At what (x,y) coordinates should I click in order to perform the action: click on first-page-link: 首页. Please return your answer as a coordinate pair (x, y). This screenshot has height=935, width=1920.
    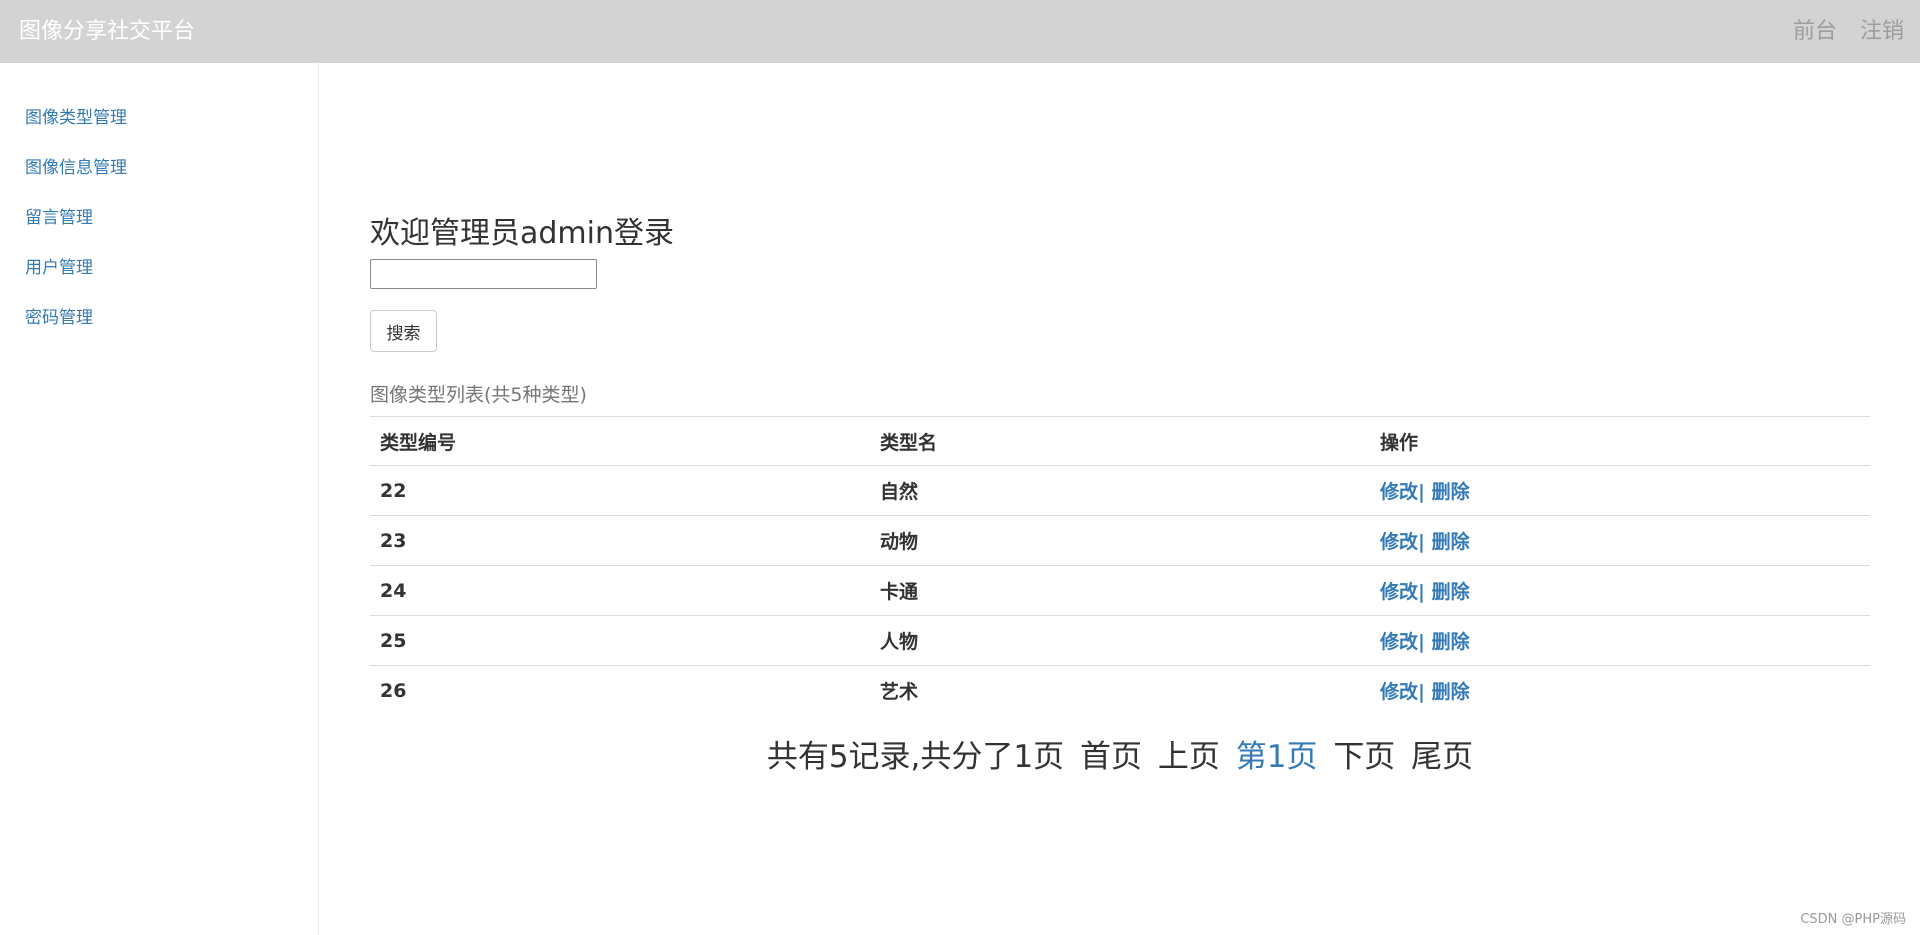
    Looking at the image, I should click on (1111, 757).